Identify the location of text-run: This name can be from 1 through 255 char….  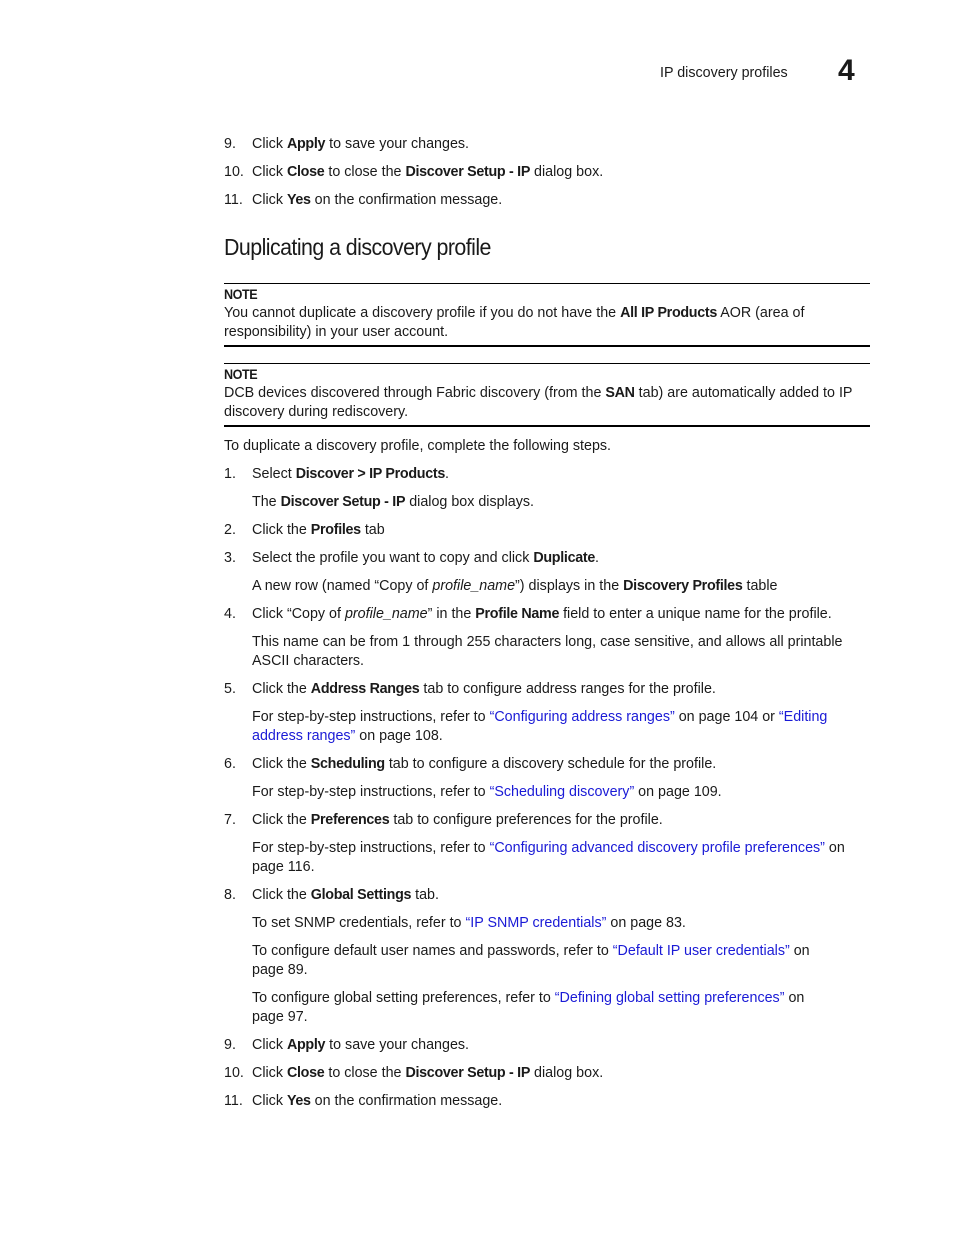
(547, 642).